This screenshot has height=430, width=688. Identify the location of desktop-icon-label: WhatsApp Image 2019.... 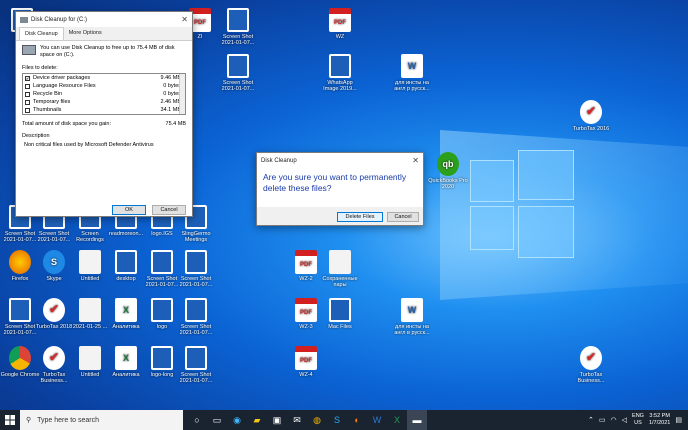
(340, 86).